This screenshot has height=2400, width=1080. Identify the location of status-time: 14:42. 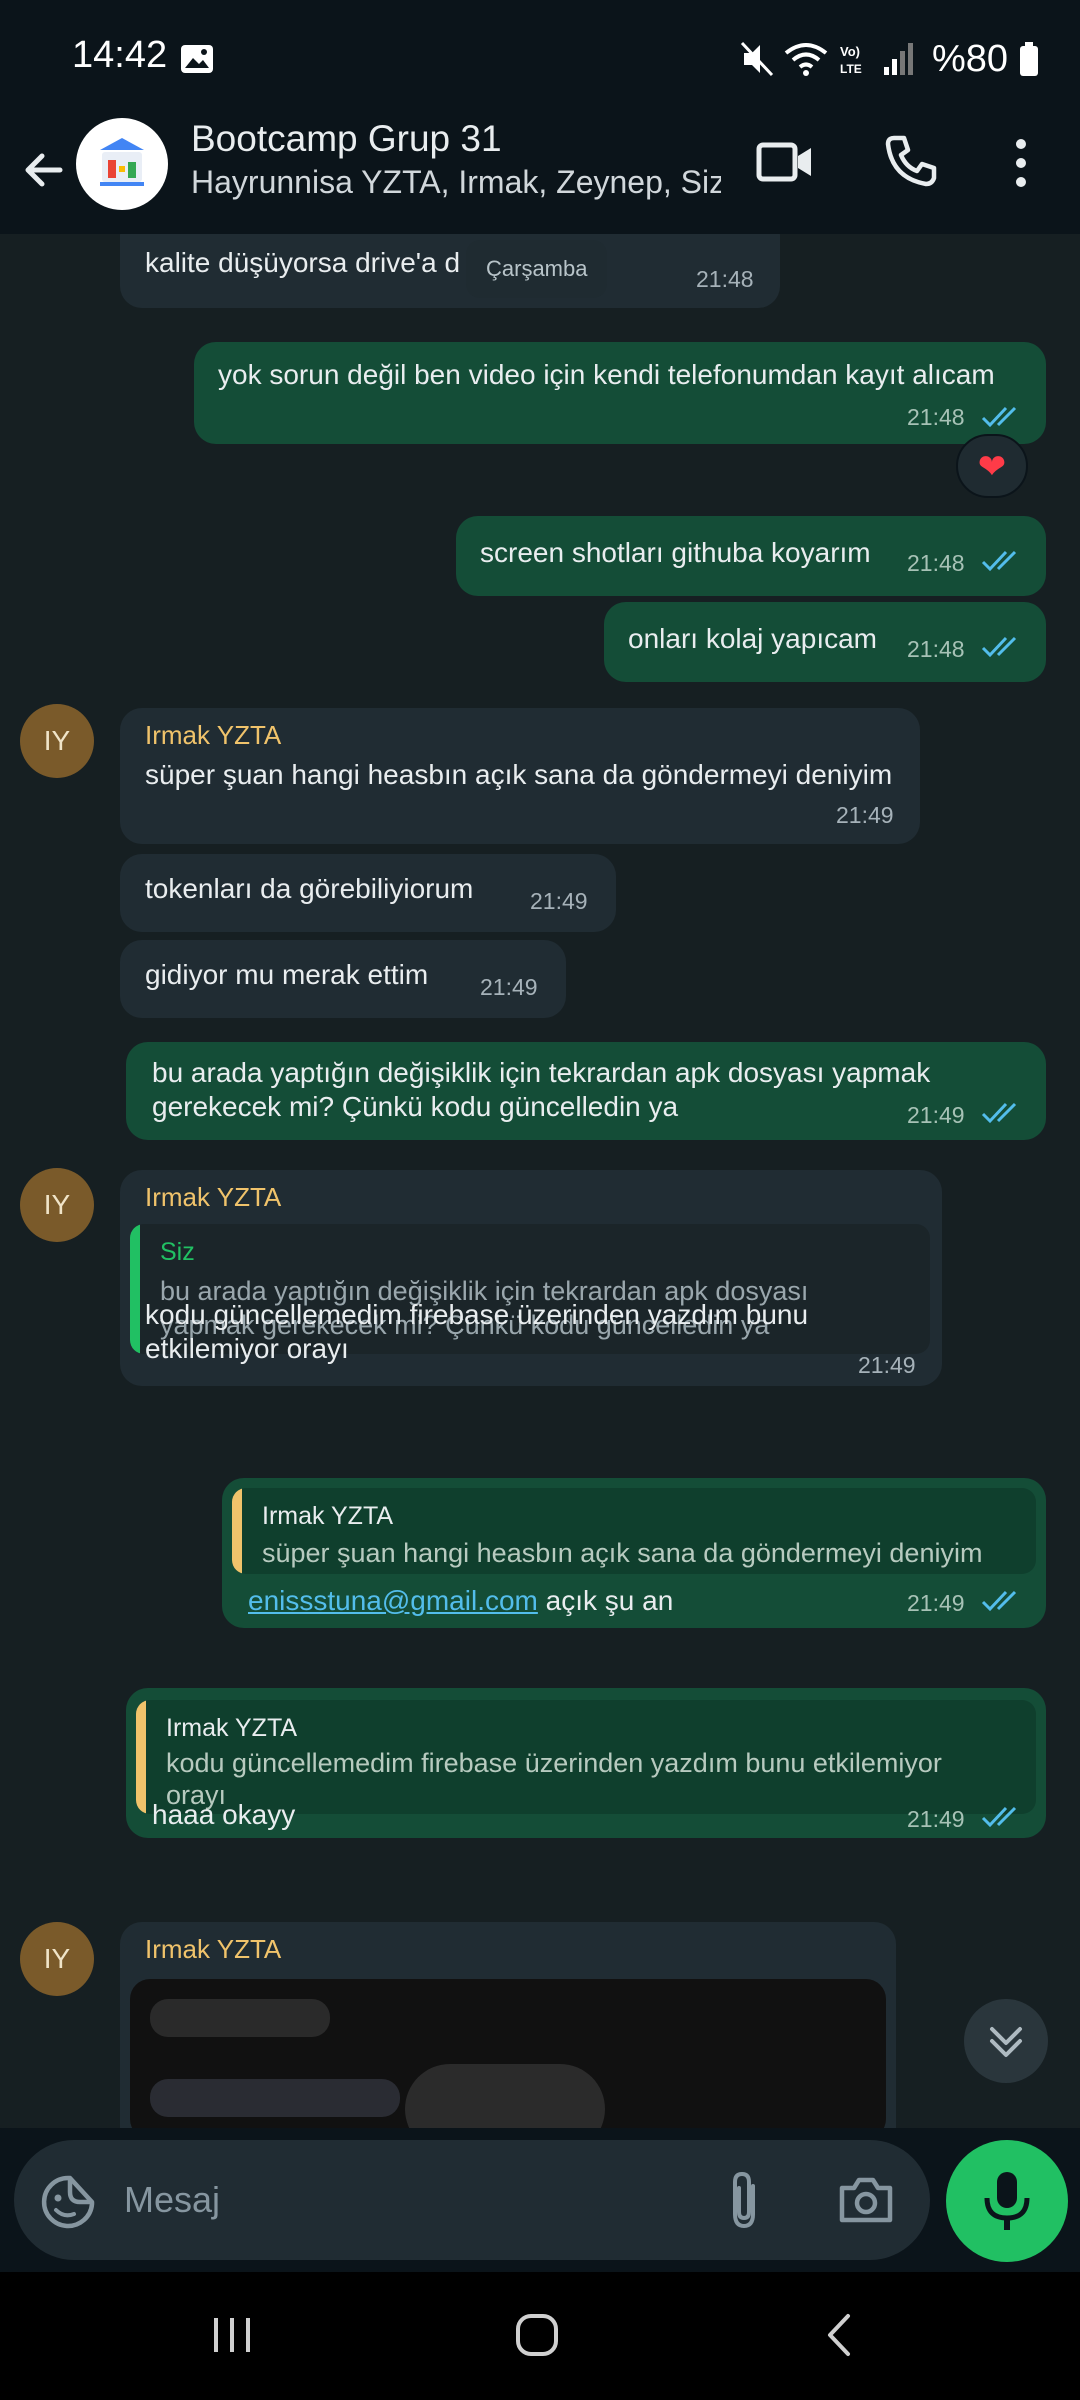
(120, 55).